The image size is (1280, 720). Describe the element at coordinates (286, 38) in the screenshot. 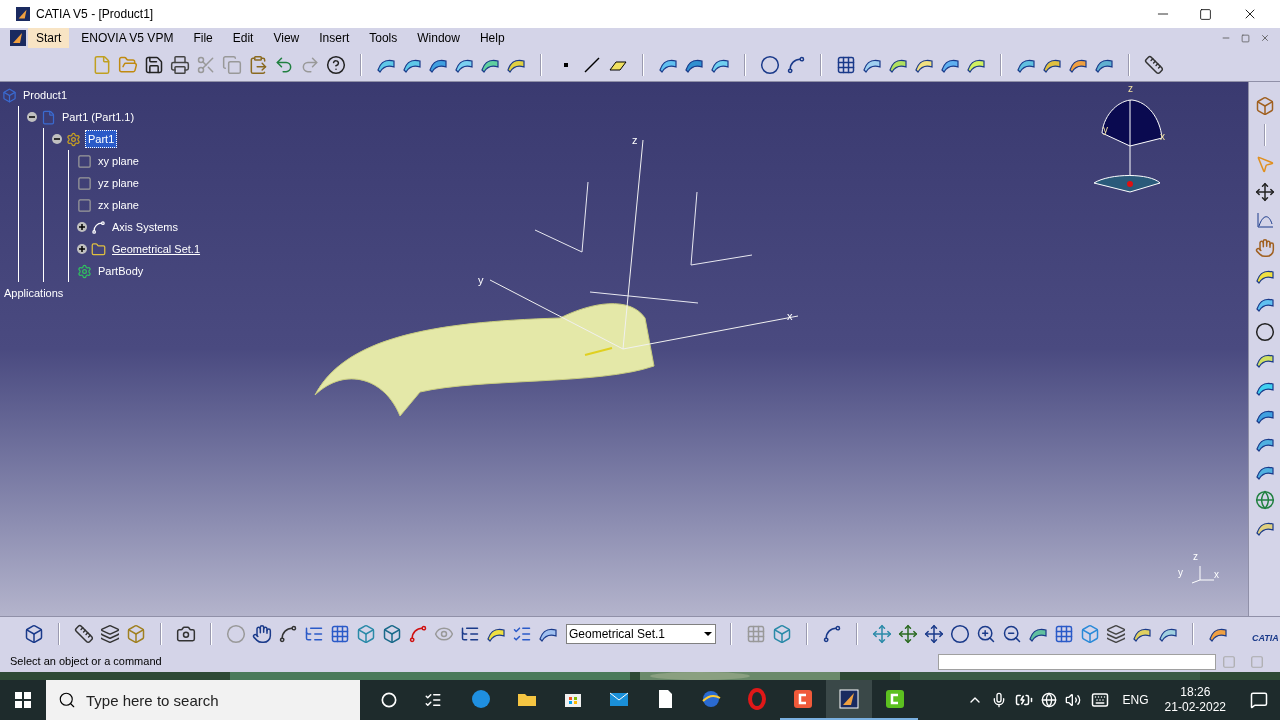

I see `menu-item: View` at that location.